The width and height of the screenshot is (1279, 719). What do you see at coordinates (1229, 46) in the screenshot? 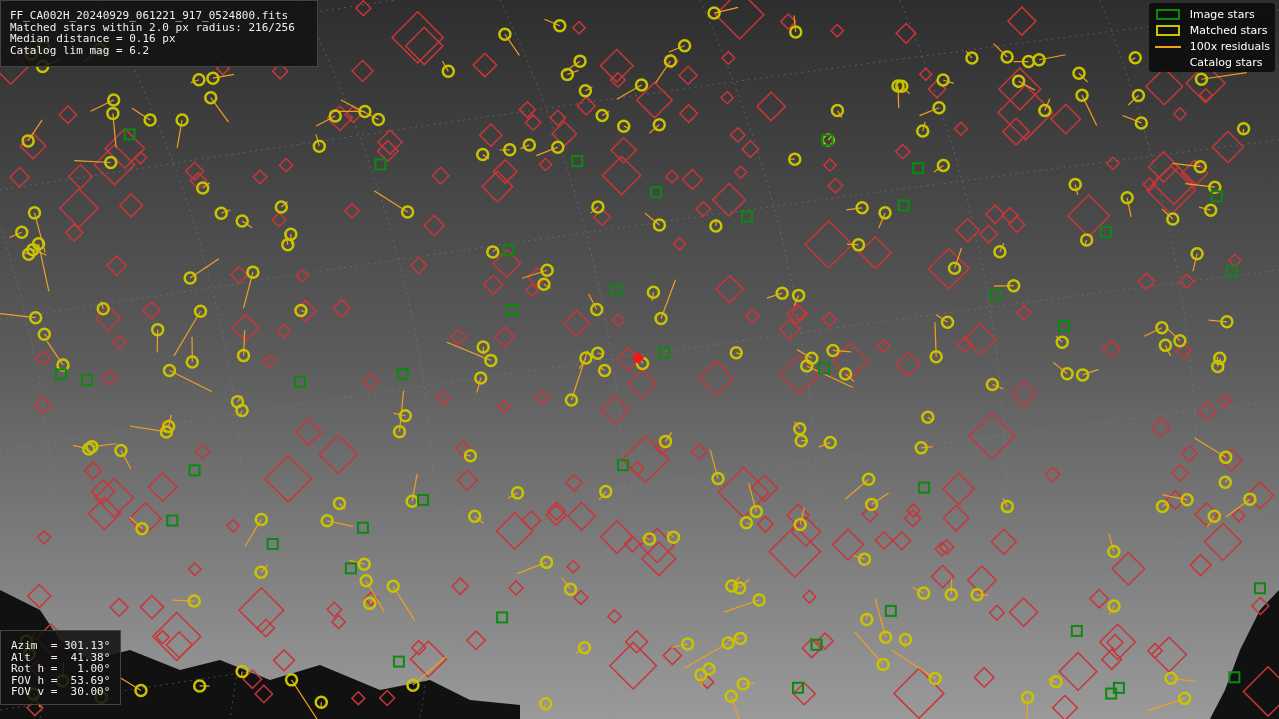
I see `legend-label: 100x residuals` at bounding box center [1229, 46].